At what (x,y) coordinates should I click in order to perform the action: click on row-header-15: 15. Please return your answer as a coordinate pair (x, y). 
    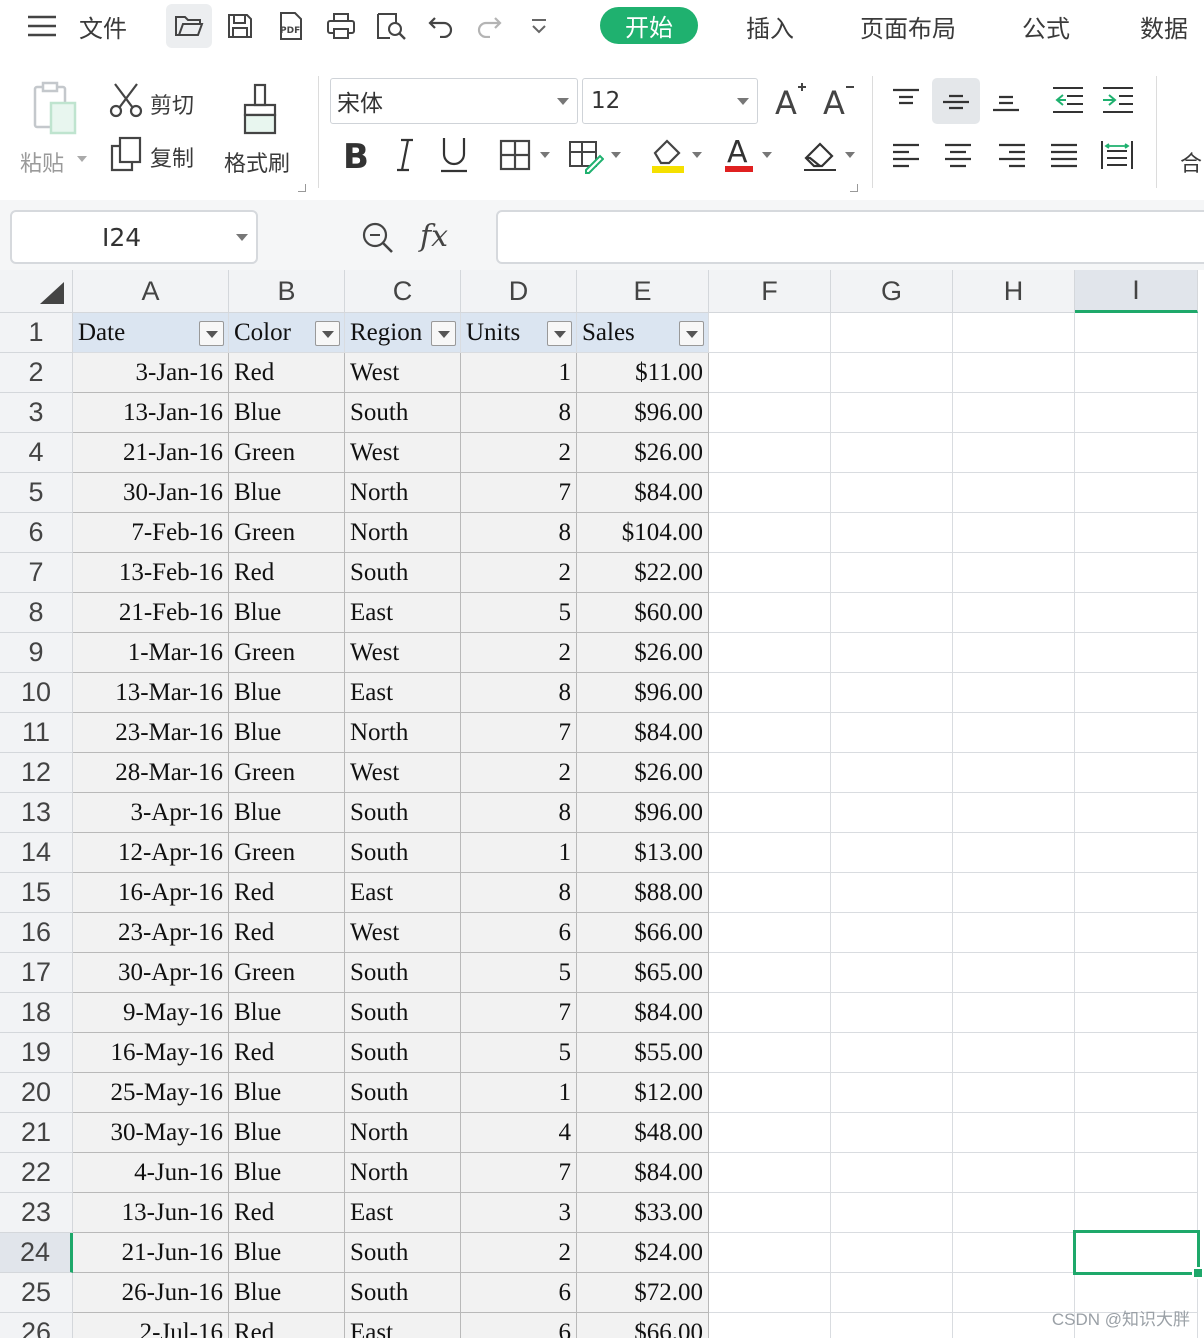
    Looking at the image, I should click on (36, 893).